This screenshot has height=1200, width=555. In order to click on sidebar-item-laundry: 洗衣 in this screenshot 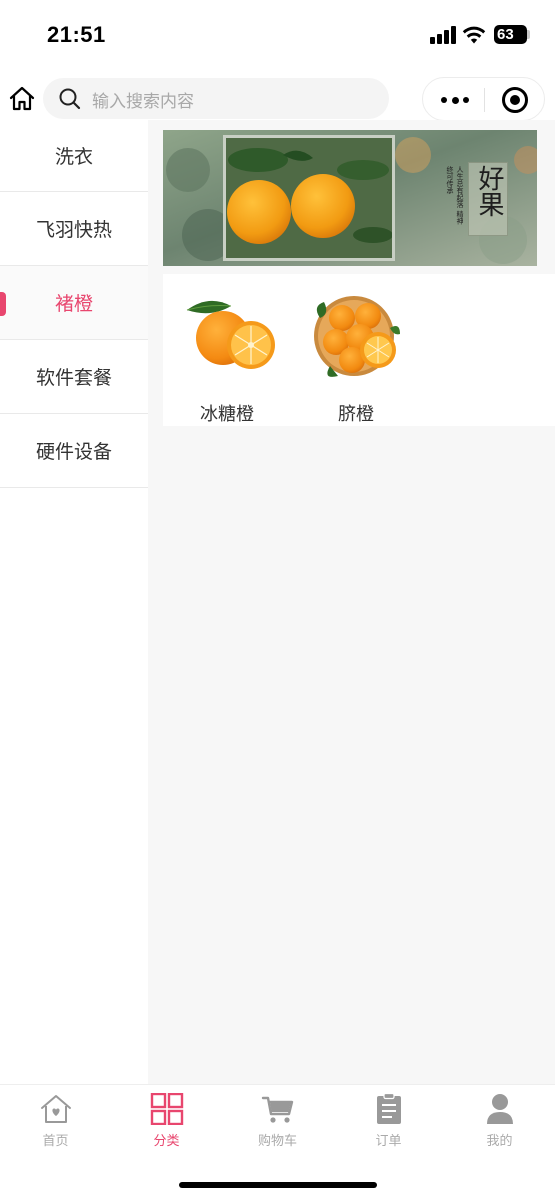, I will do `click(74, 156)`.